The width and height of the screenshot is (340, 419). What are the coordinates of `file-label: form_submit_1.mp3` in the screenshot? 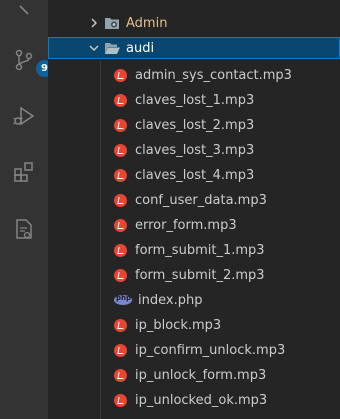 It's located at (200, 250).